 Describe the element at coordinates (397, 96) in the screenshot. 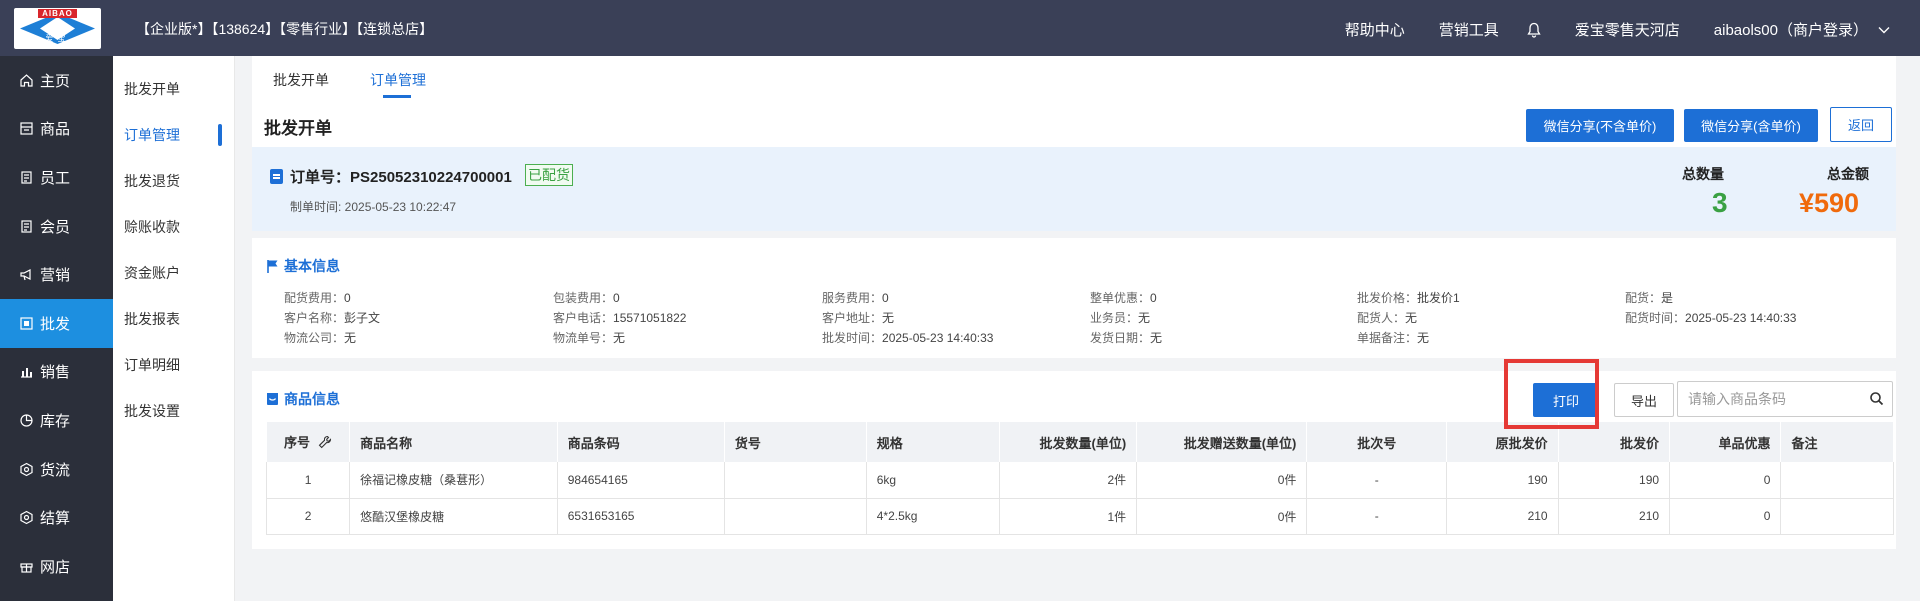

I see `active-tab-indicator` at that location.